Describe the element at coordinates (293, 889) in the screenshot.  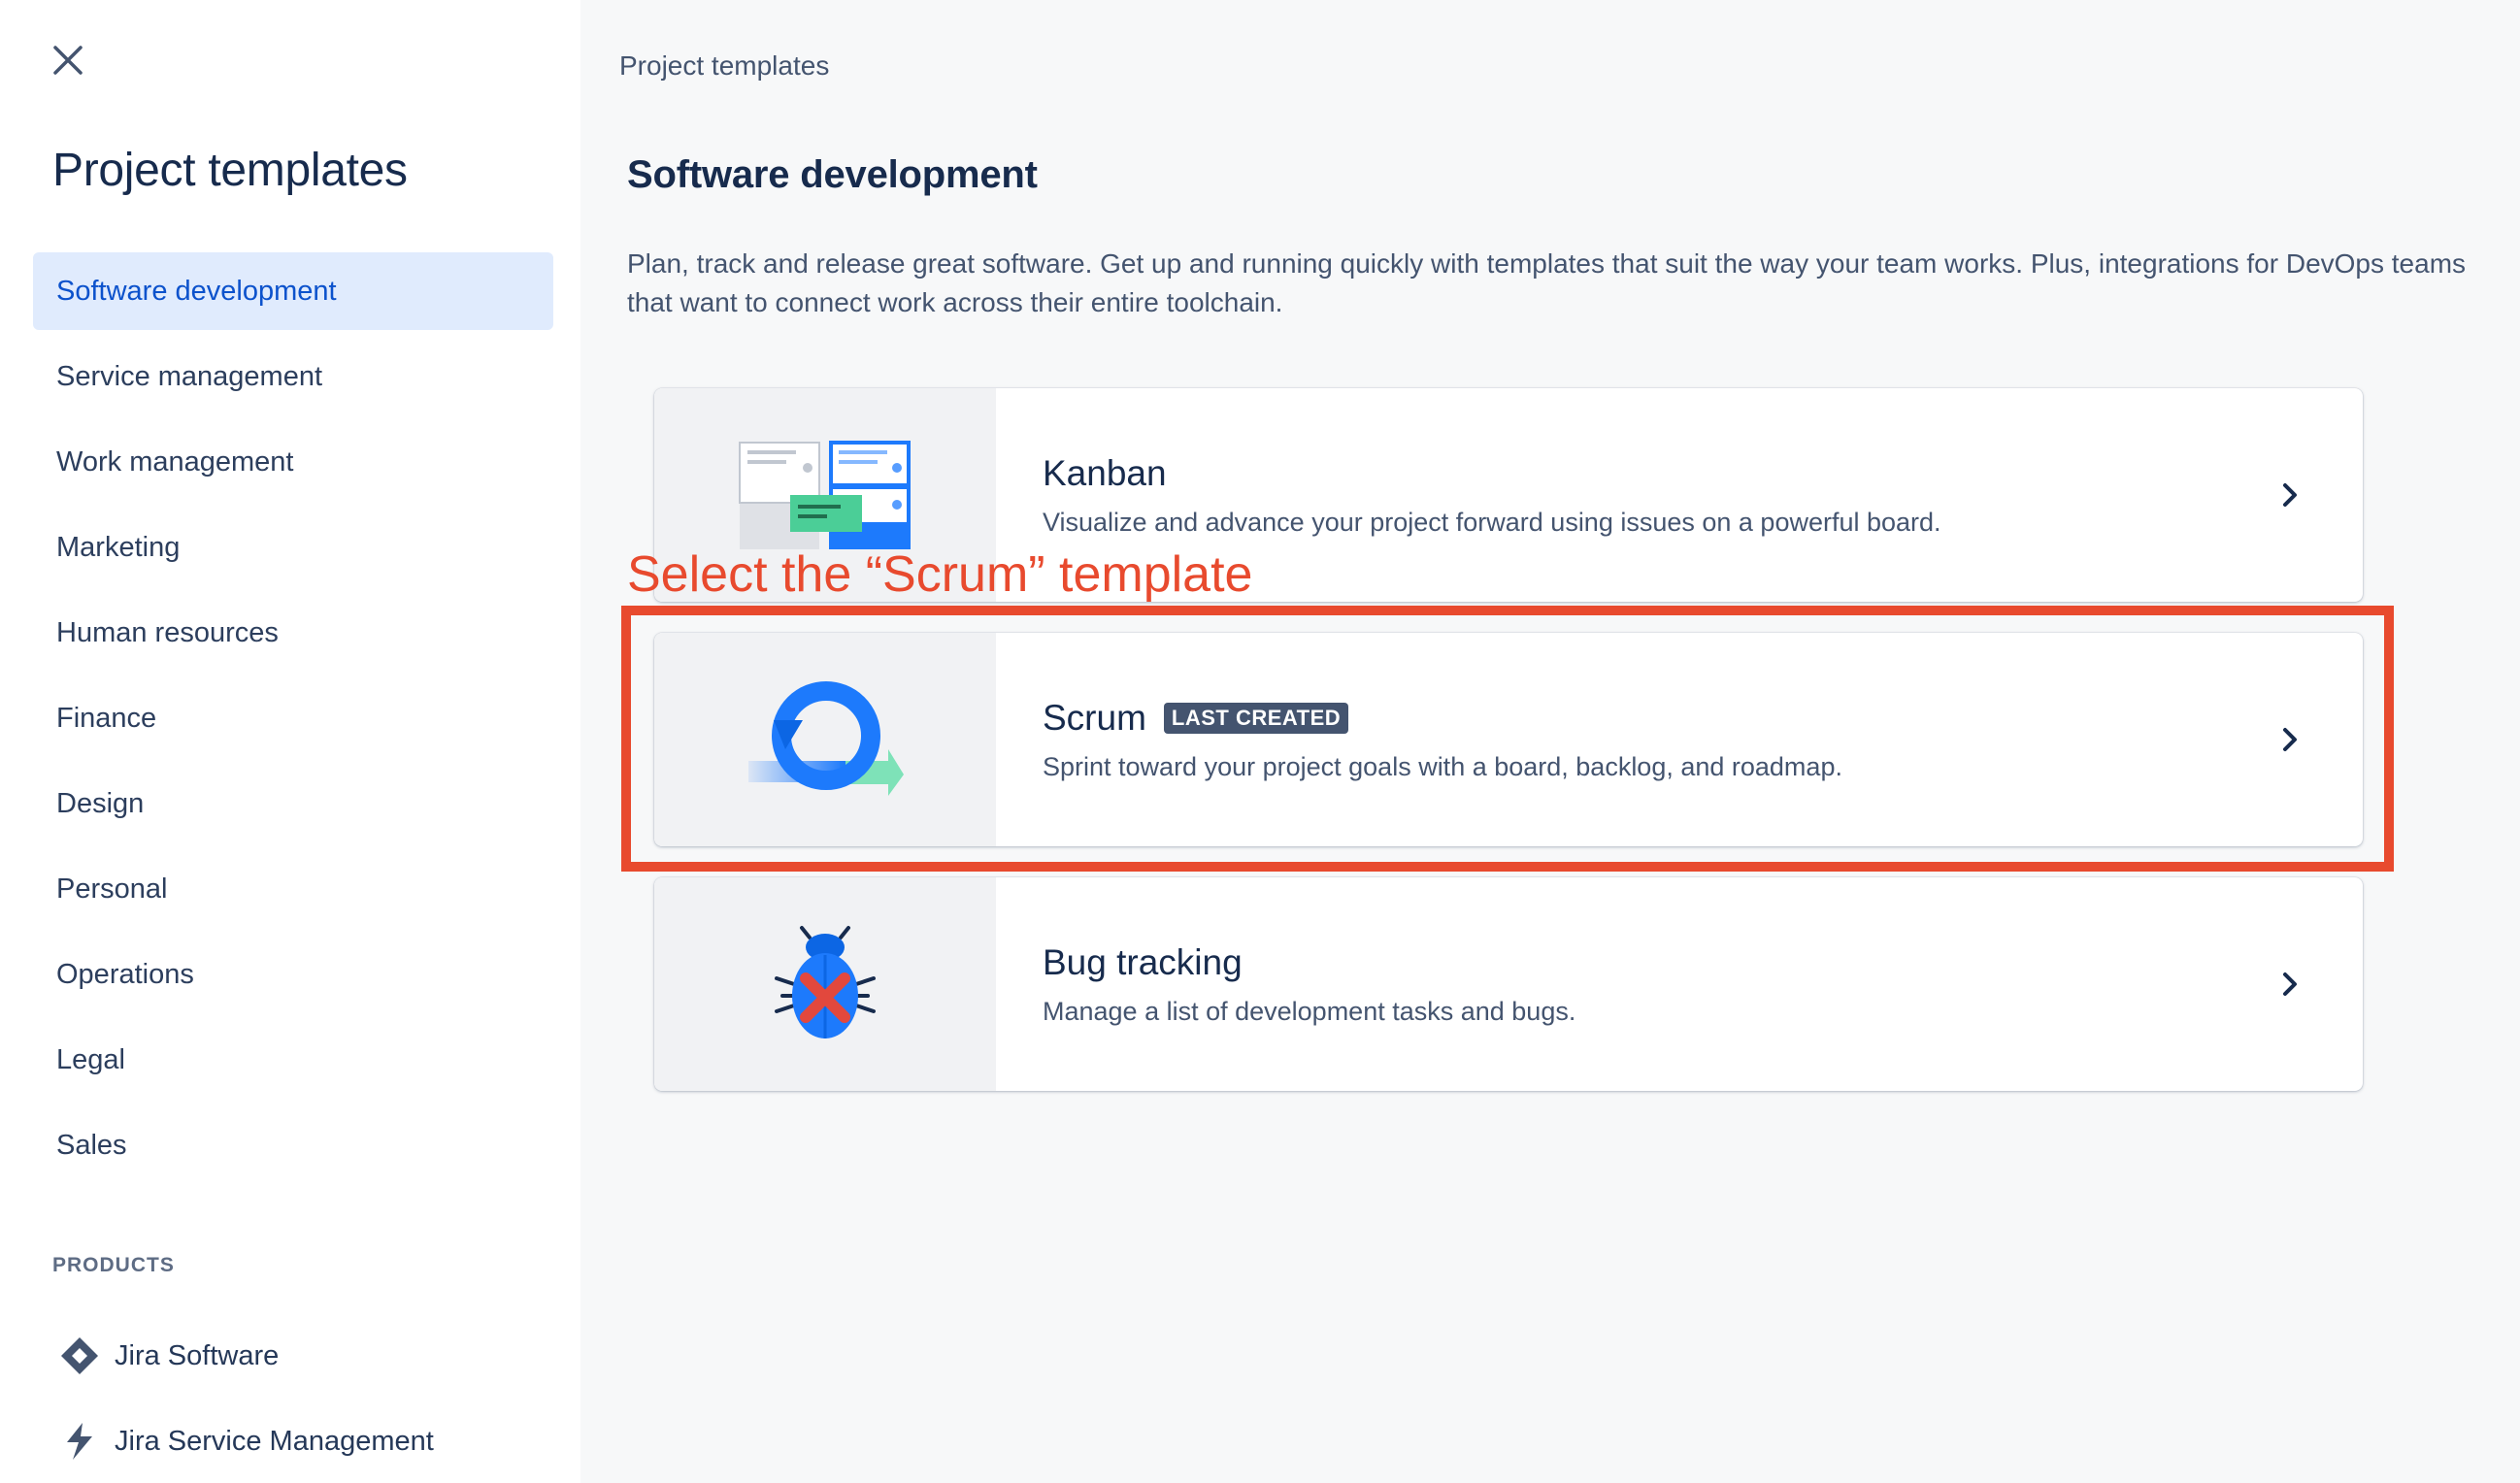
I see `sidebar-item-personal: Personal` at that location.